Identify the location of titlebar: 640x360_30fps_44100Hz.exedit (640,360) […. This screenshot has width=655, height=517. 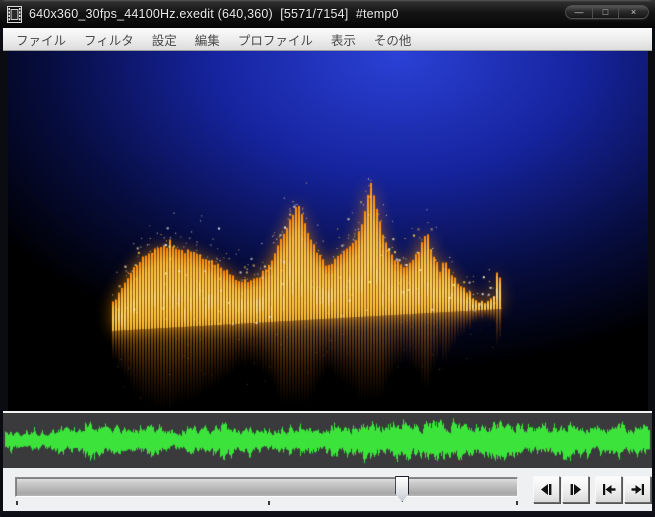
(327, 14).